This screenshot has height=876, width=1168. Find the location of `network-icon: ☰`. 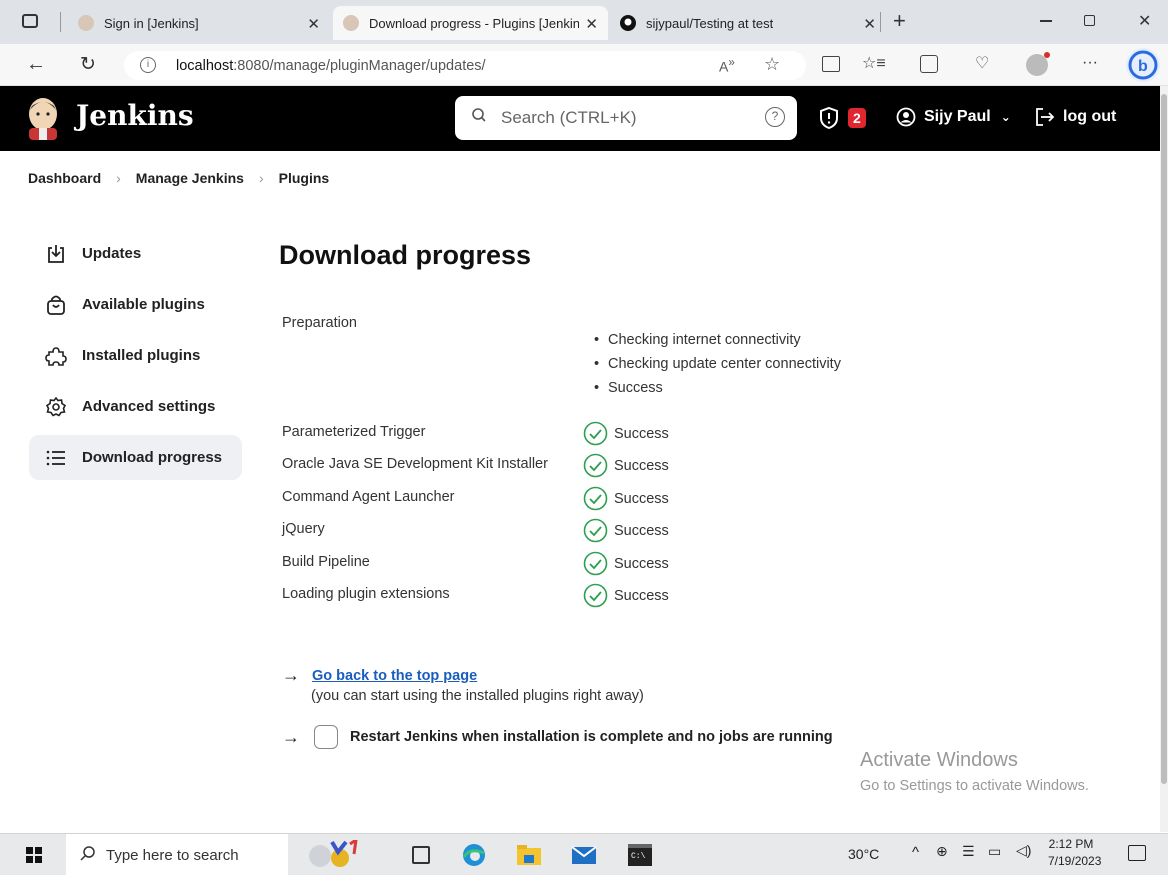

network-icon: ☰ is located at coordinates (968, 851).